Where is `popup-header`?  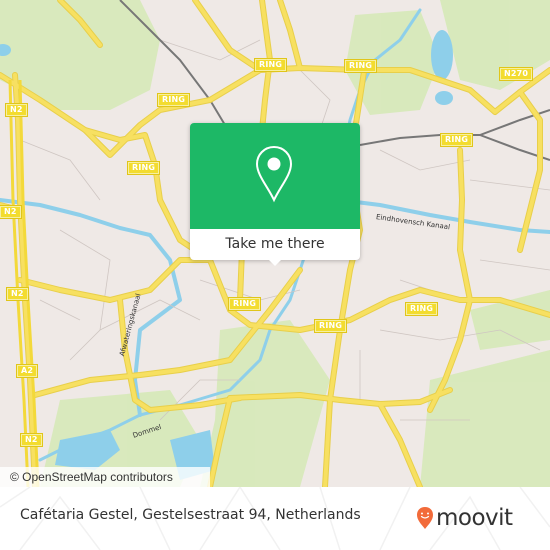
popup-header is located at coordinates (275, 176).